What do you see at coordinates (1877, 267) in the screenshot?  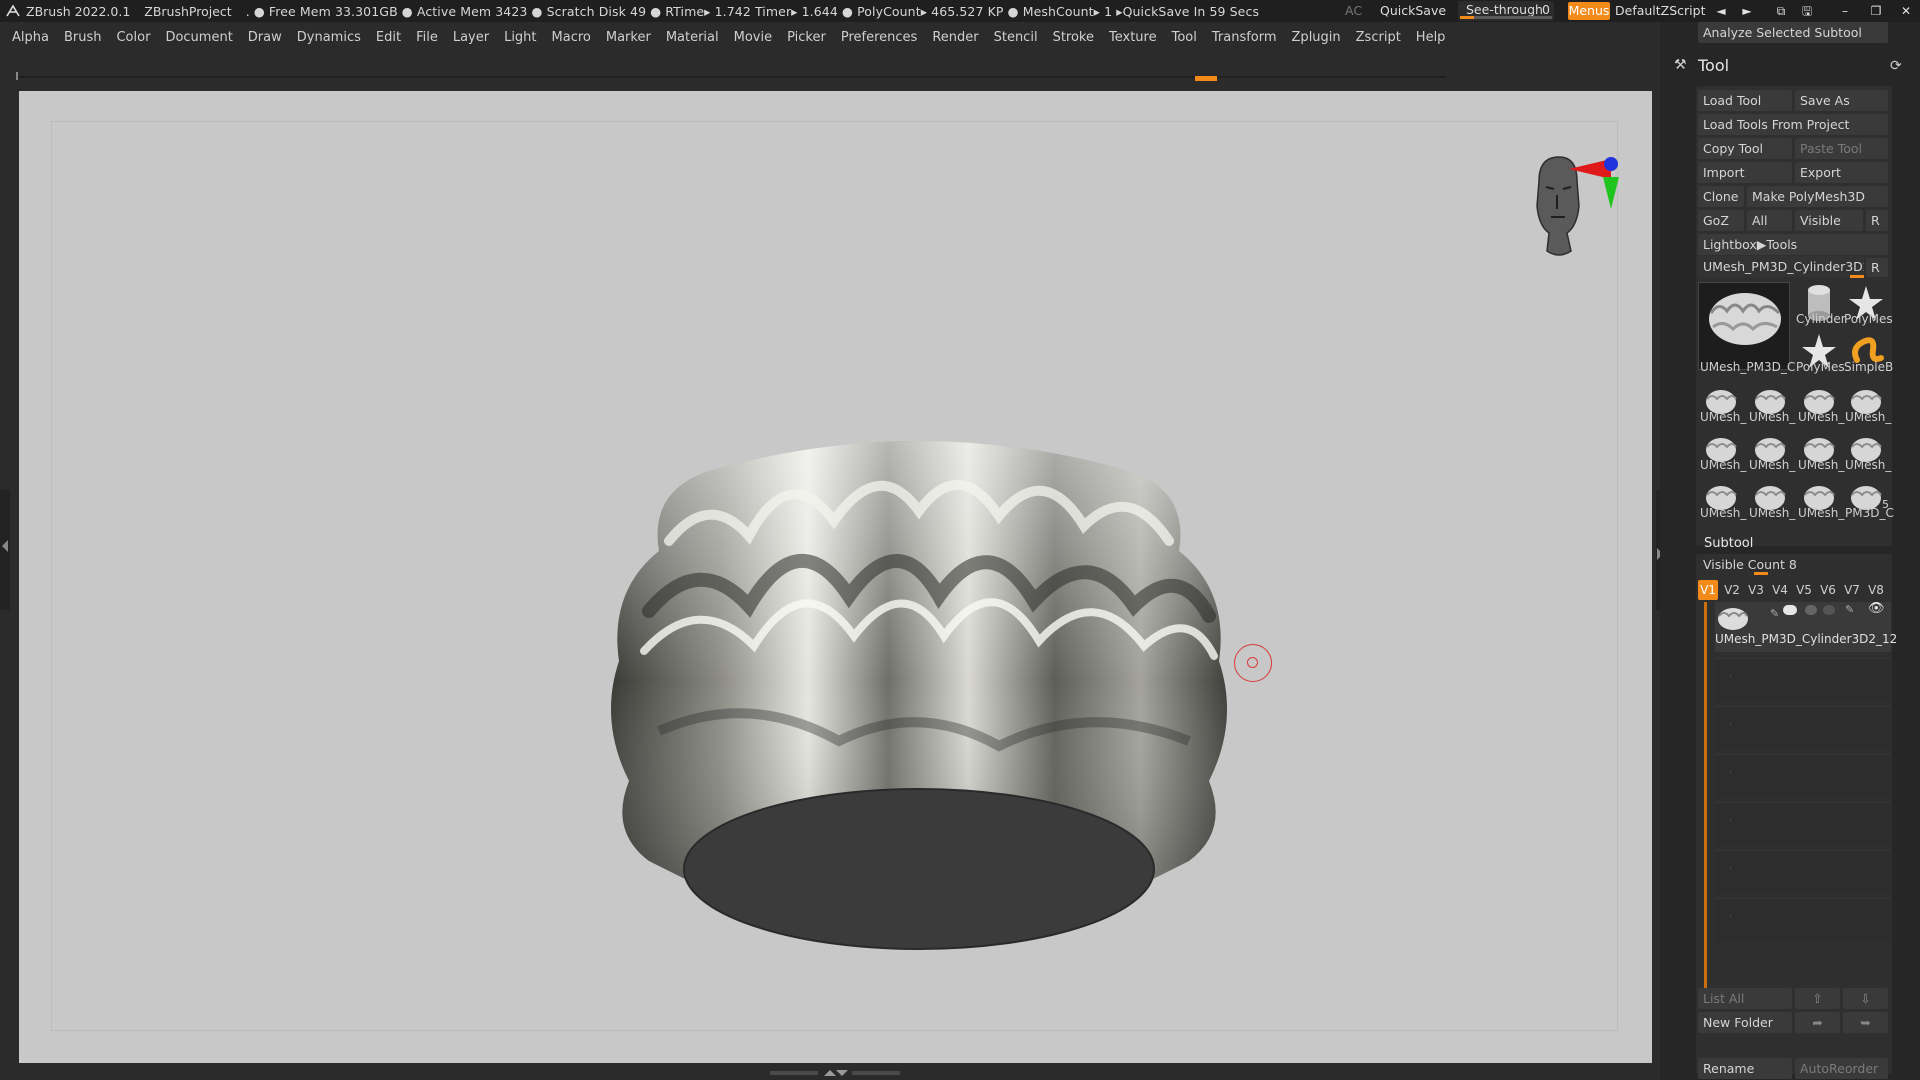 I see `current-tool-r-button: R` at bounding box center [1877, 267].